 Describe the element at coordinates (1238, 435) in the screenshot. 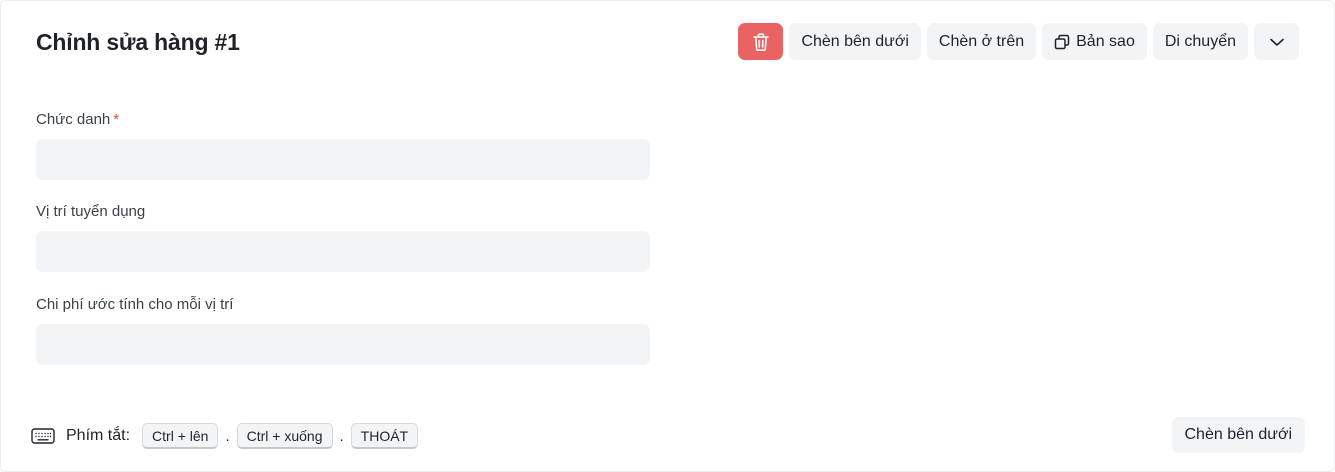

I see `footer-insert-below-button: Chèn bên dưới` at that location.